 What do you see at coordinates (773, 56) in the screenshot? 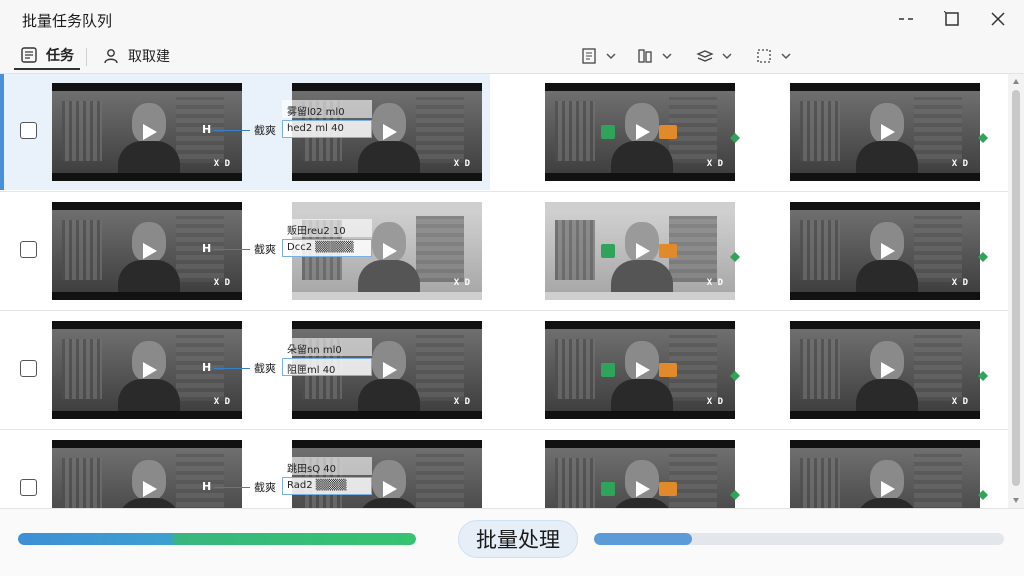
I see `selection-dropdown-button` at bounding box center [773, 56].